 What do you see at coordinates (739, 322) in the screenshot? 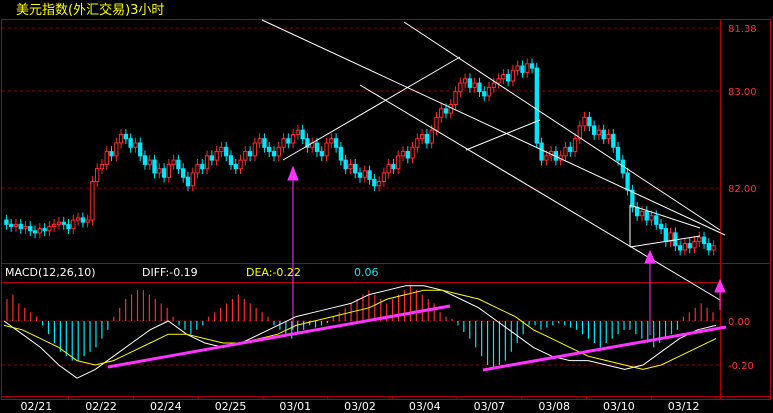
I see `macd-tick-label: 0.00` at bounding box center [739, 322].